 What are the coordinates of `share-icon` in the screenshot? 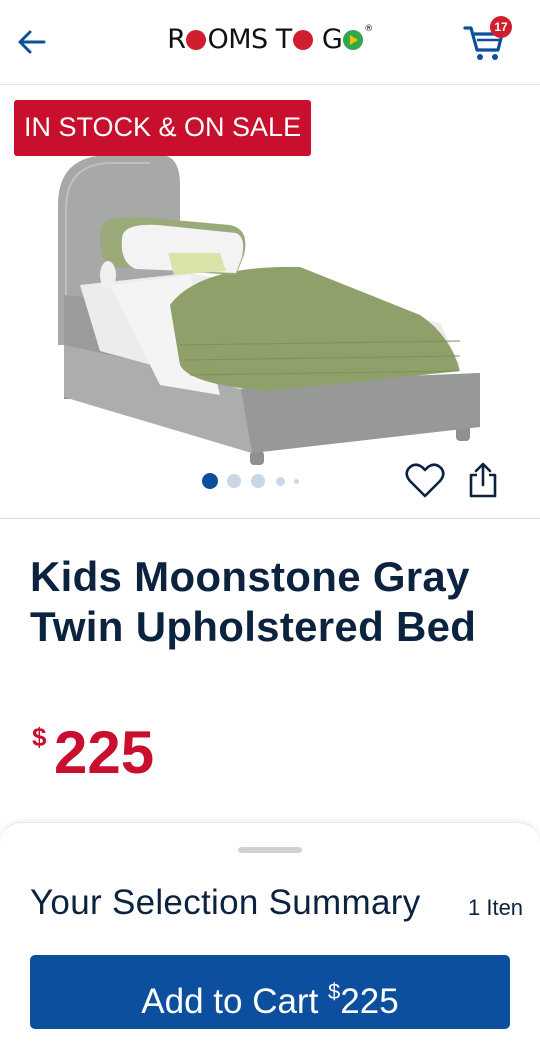 It's located at (483, 480).